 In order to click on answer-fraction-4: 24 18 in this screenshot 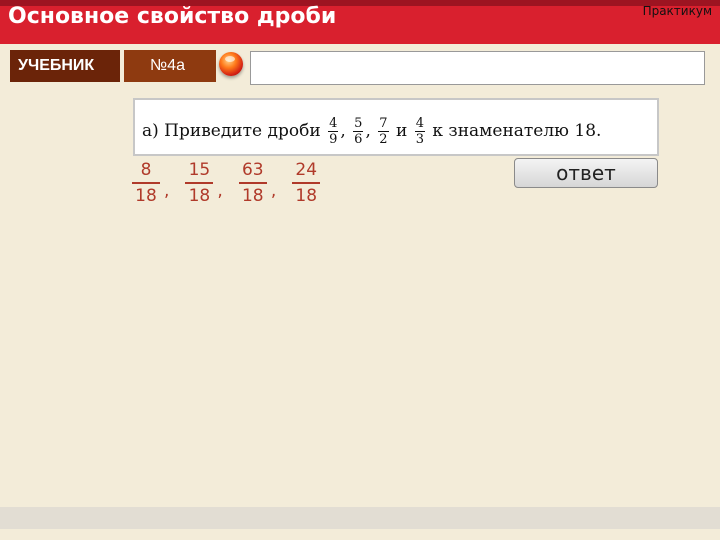, I will do `click(306, 183)`.